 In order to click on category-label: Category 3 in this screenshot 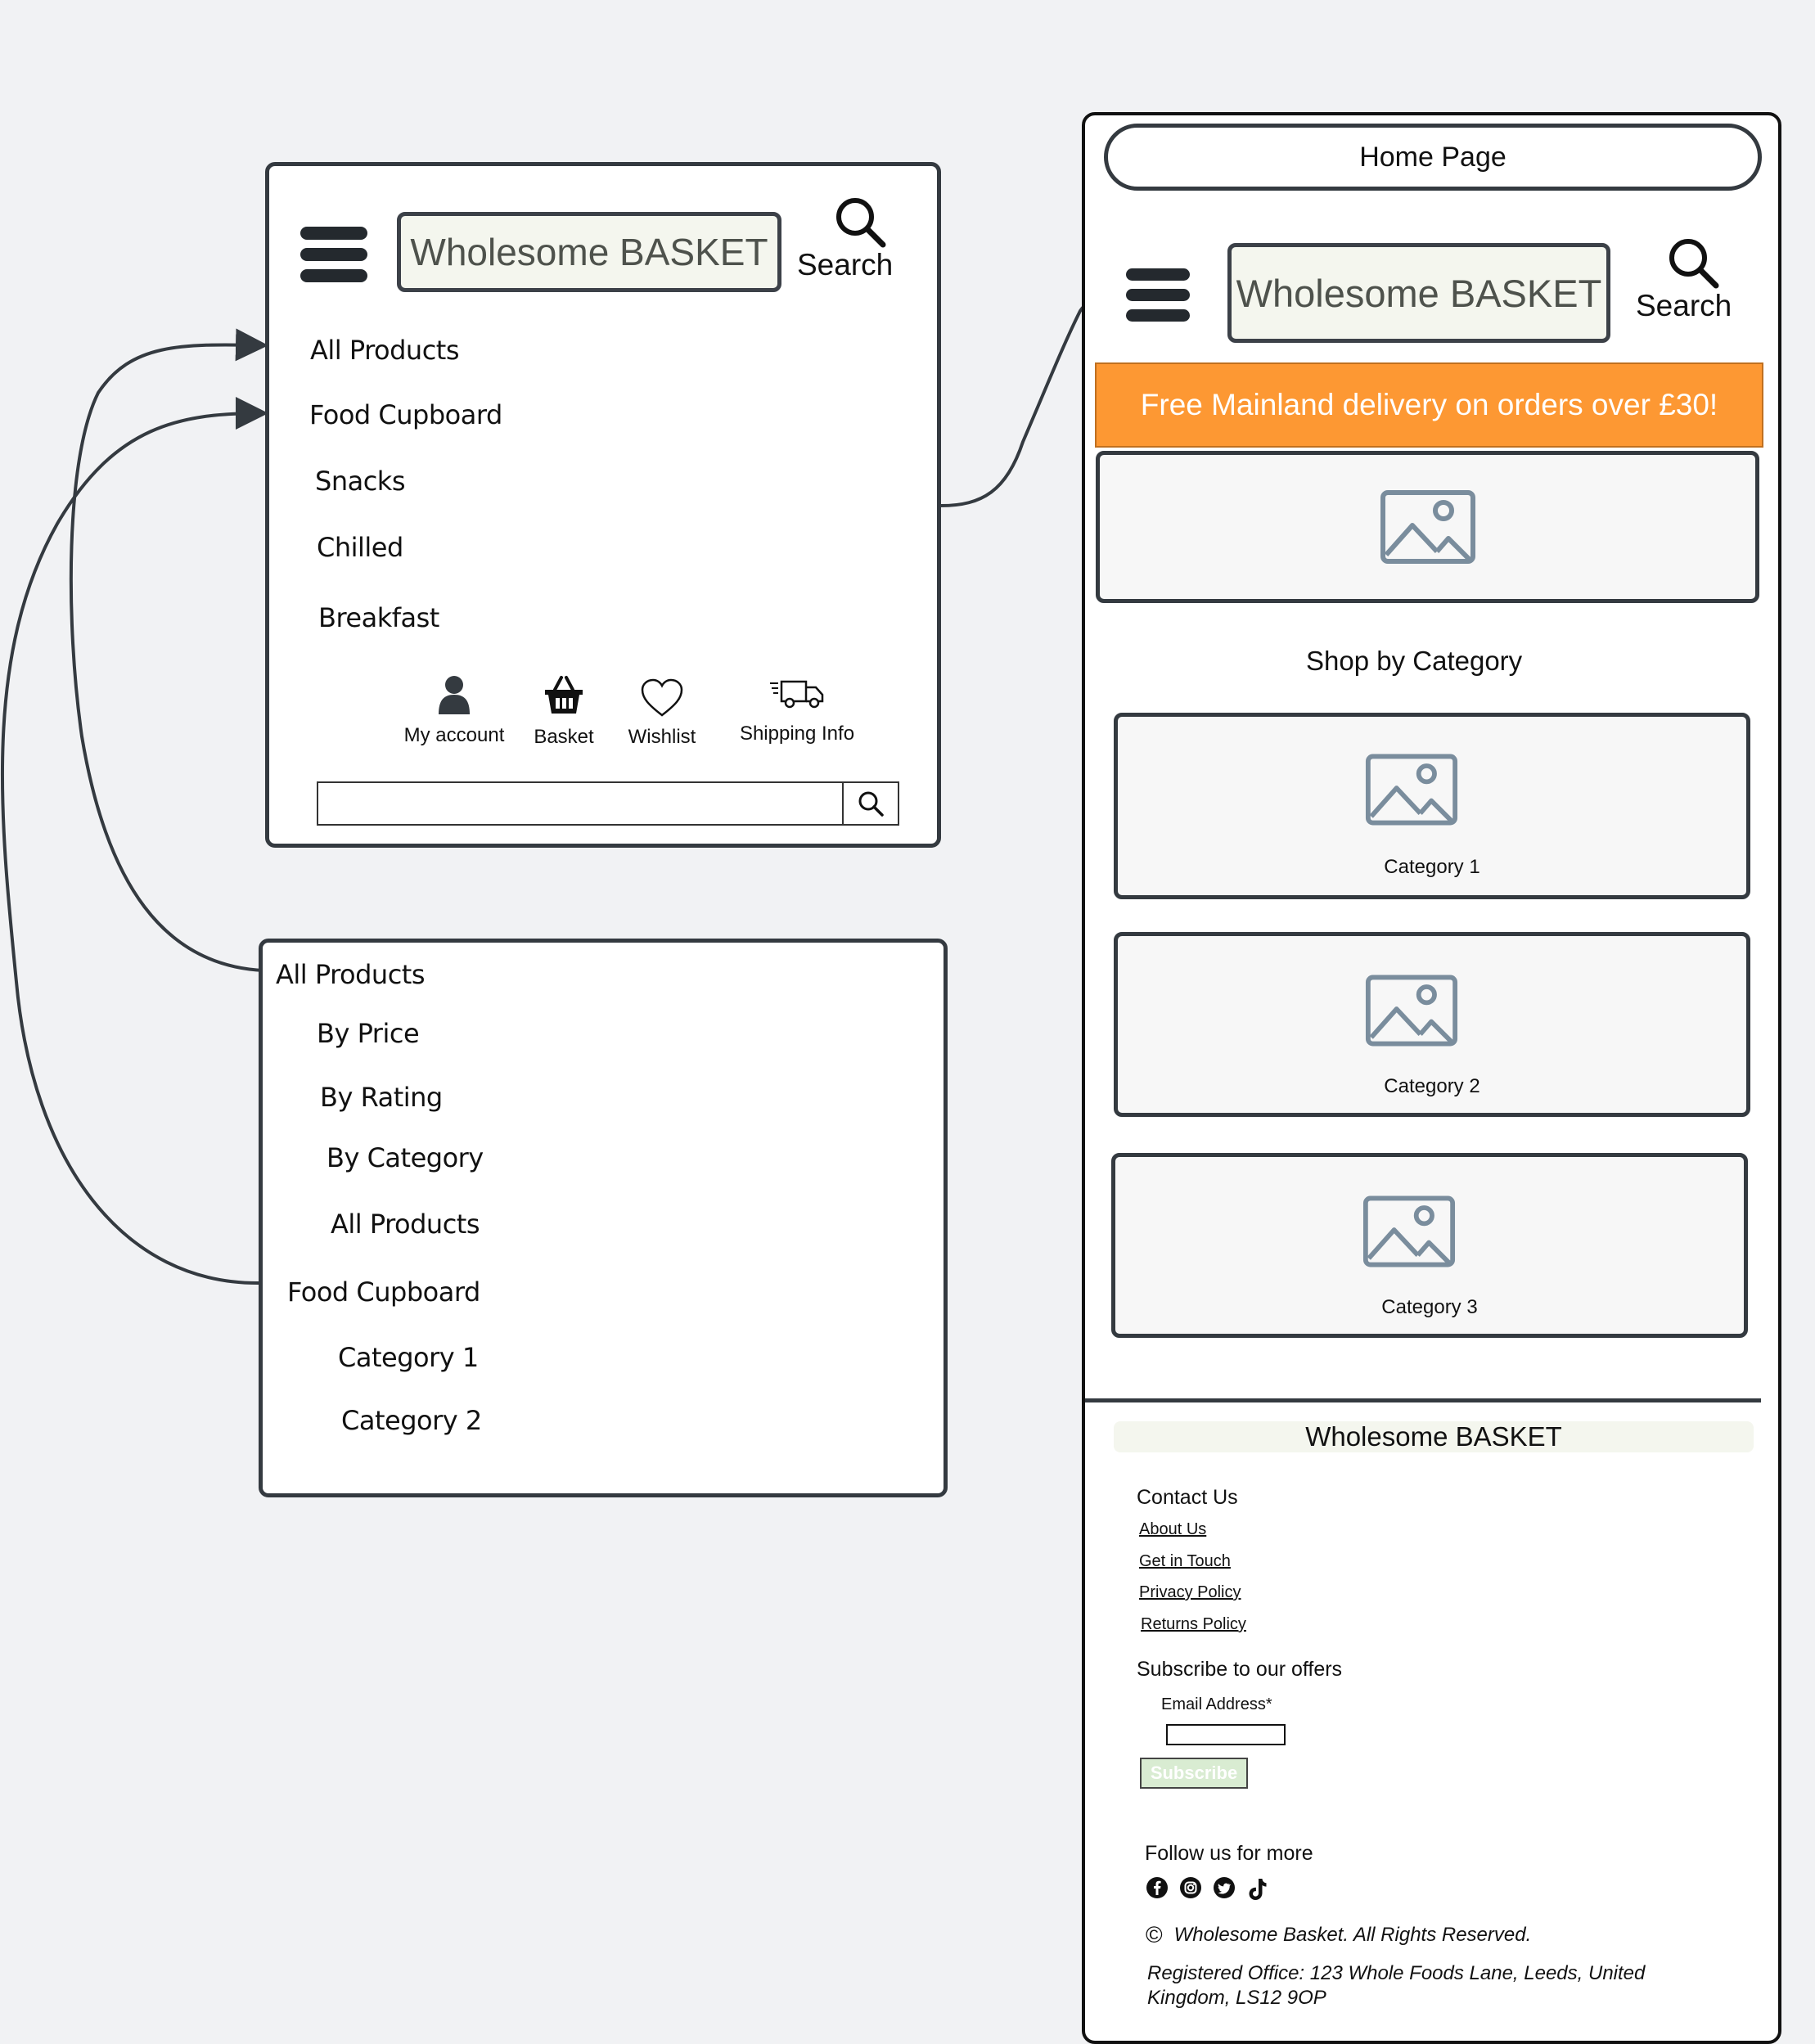, I will do `click(1429, 1307)`.